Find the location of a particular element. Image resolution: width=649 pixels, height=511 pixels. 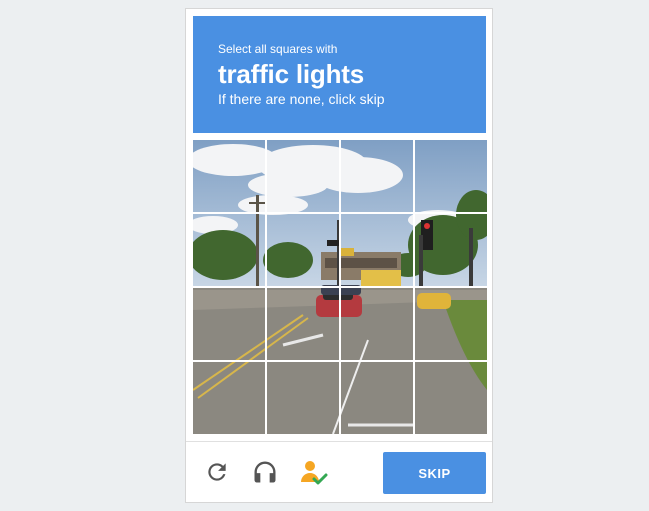

footer-divider is located at coordinates (339, 441).